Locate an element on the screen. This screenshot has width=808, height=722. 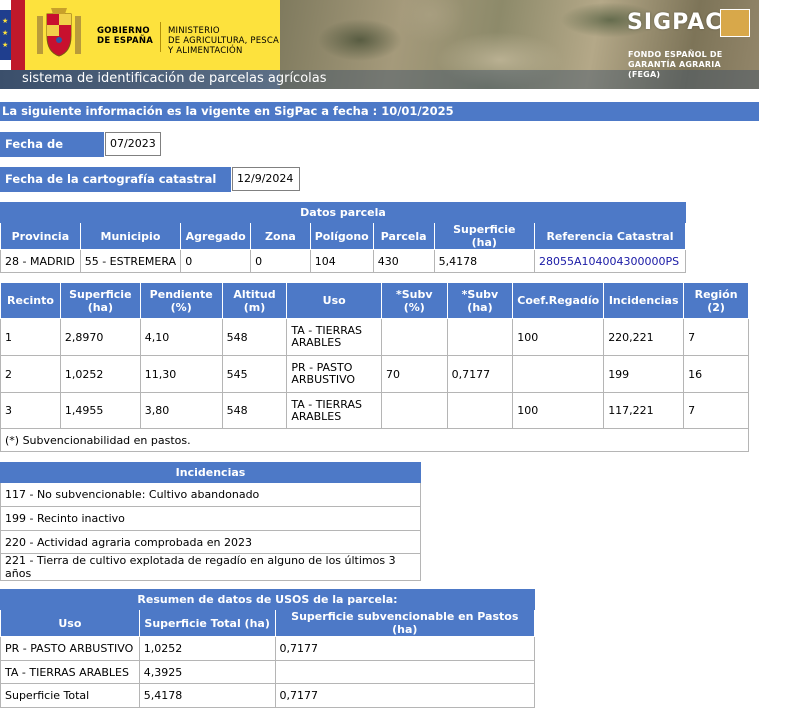
col-superficie-total: Superficie Total (ha) is located at coordinates (207, 623).